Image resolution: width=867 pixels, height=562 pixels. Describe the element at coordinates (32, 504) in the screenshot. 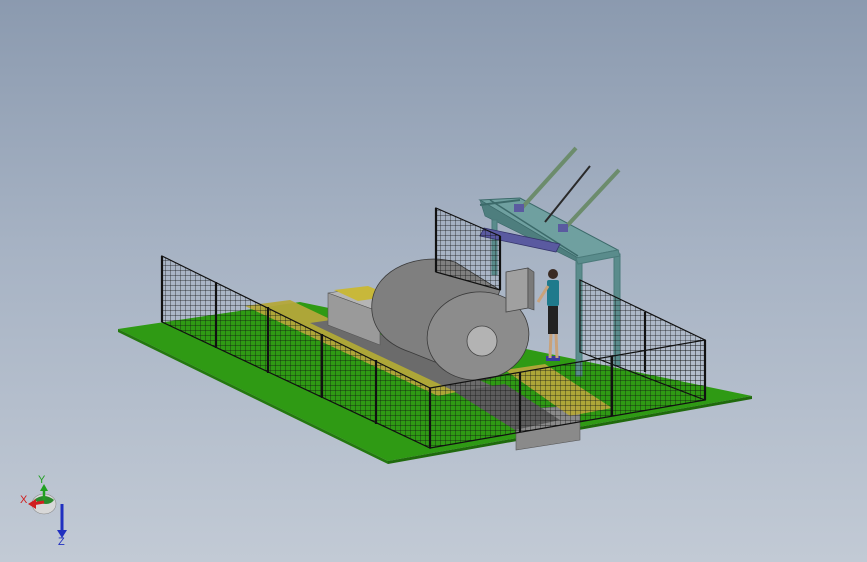

I see `x-axis-head` at that location.